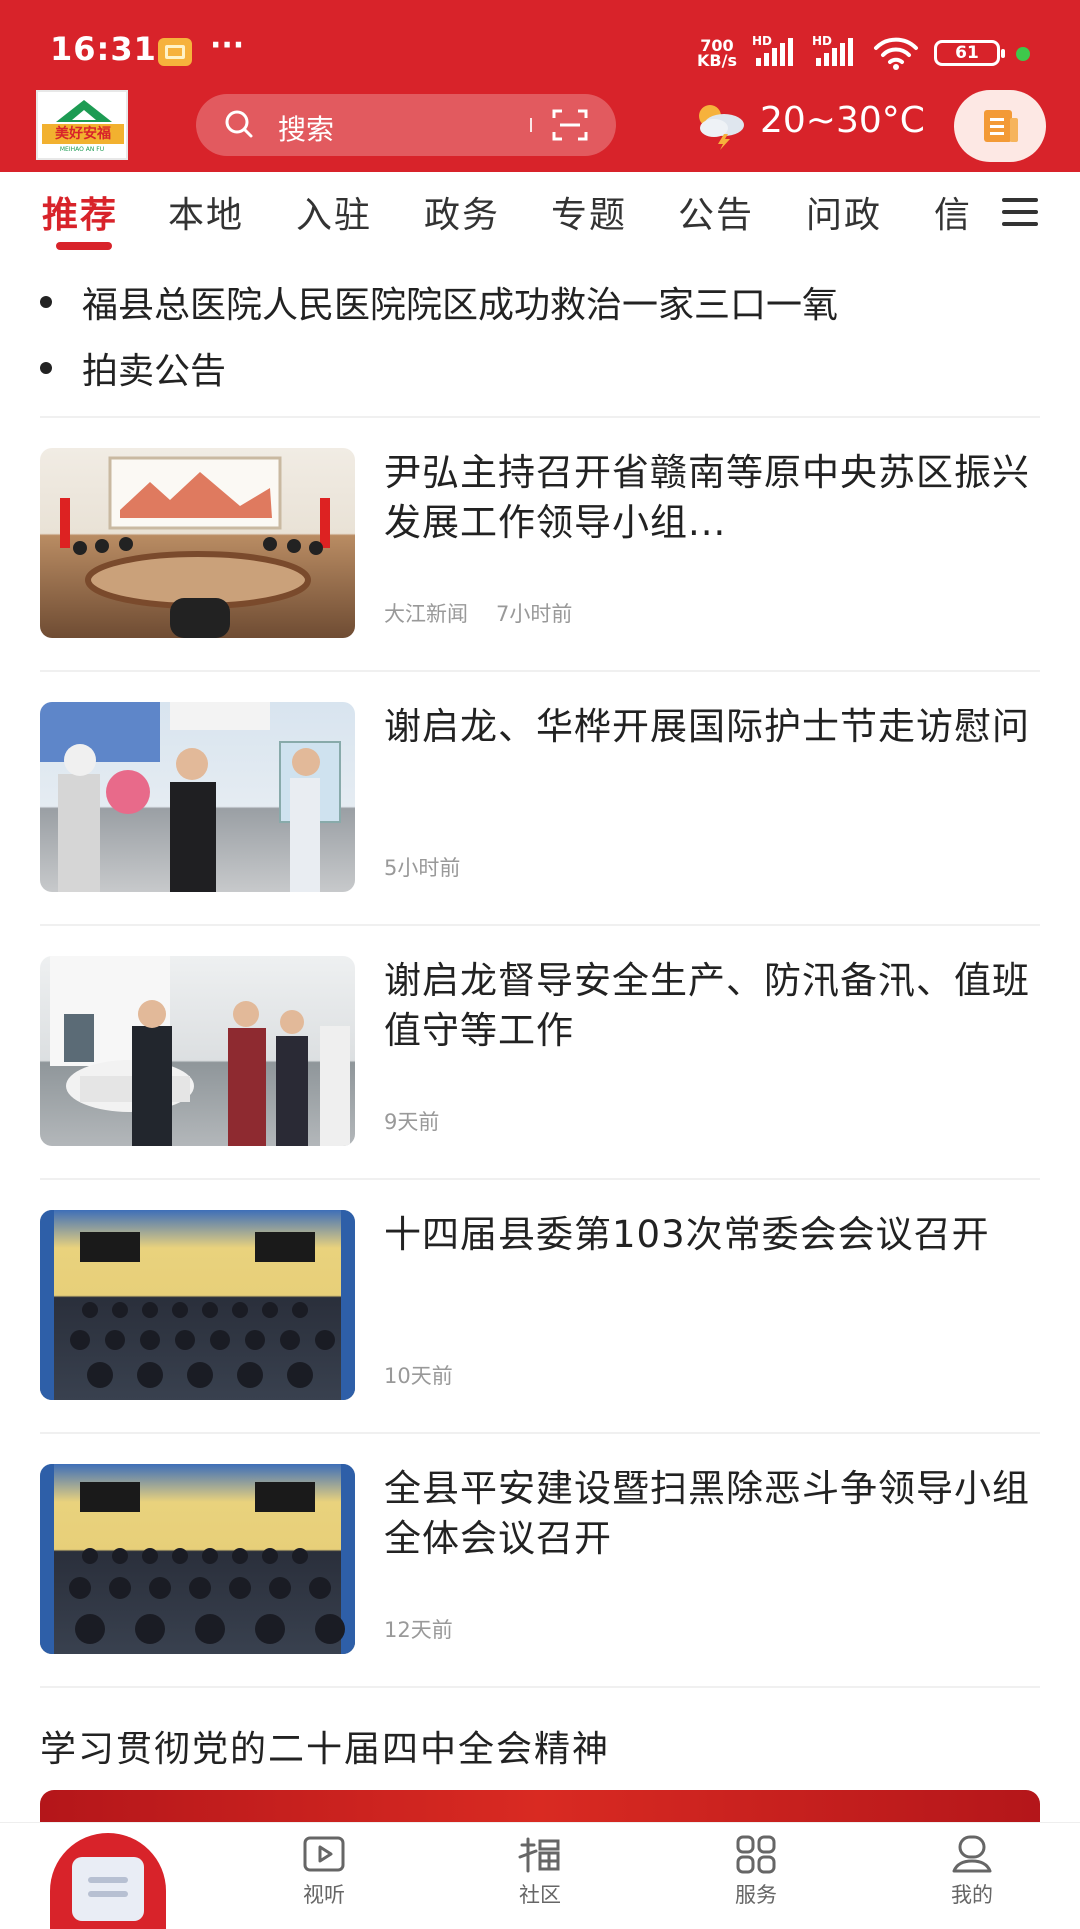 This screenshot has width=1080, height=1929. Describe the element at coordinates (334, 212) in the screenshot. I see `tab-settle: 入驻` at that location.